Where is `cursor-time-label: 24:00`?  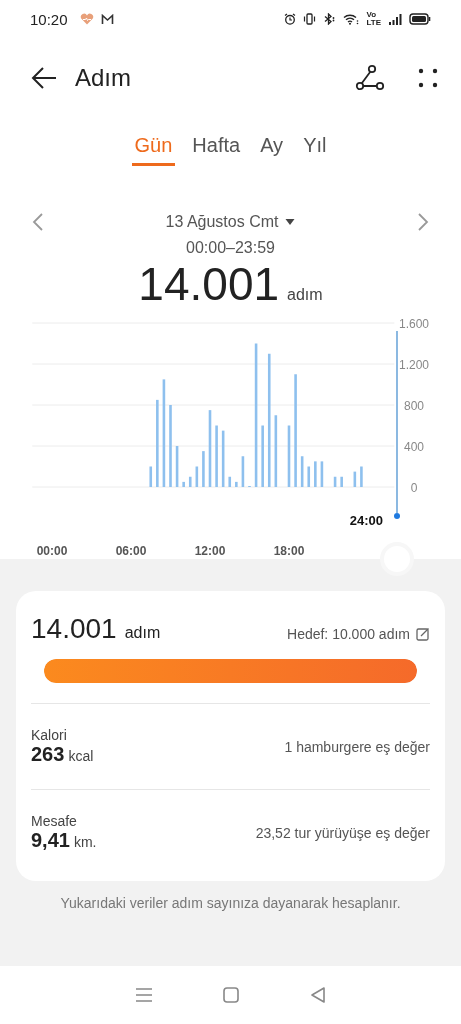 cursor-time-label: 24:00 is located at coordinates (366, 520).